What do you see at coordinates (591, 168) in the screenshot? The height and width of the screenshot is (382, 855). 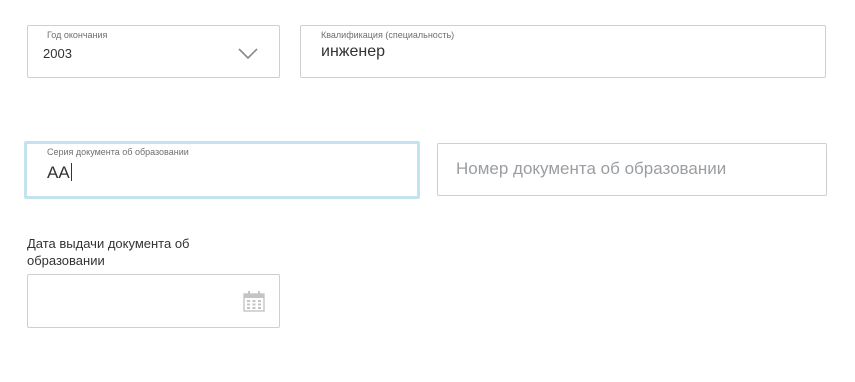 I see `document-number-placeholder: Номер документа об образовании` at bounding box center [591, 168].